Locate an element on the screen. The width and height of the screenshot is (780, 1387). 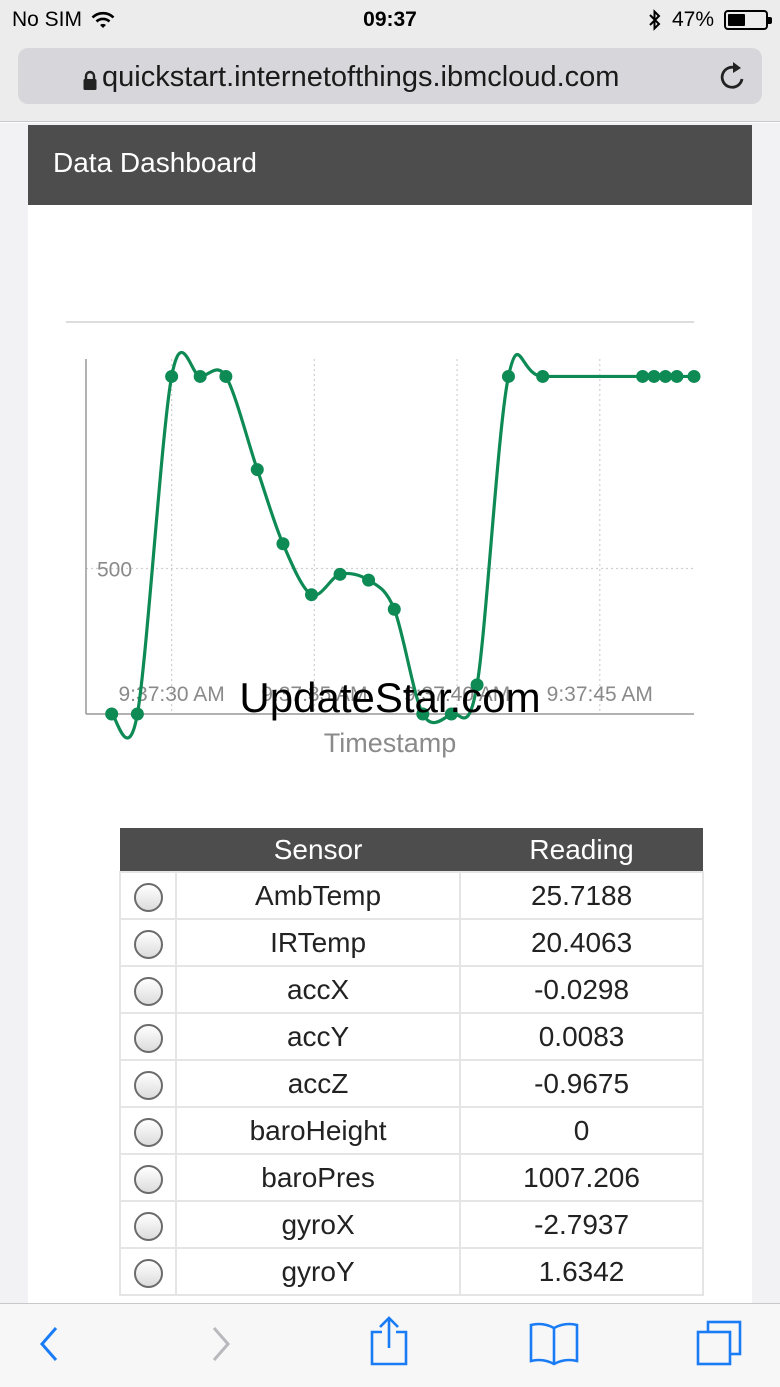
sensor-reading-cell: 1.6342 is located at coordinates (581, 1271).